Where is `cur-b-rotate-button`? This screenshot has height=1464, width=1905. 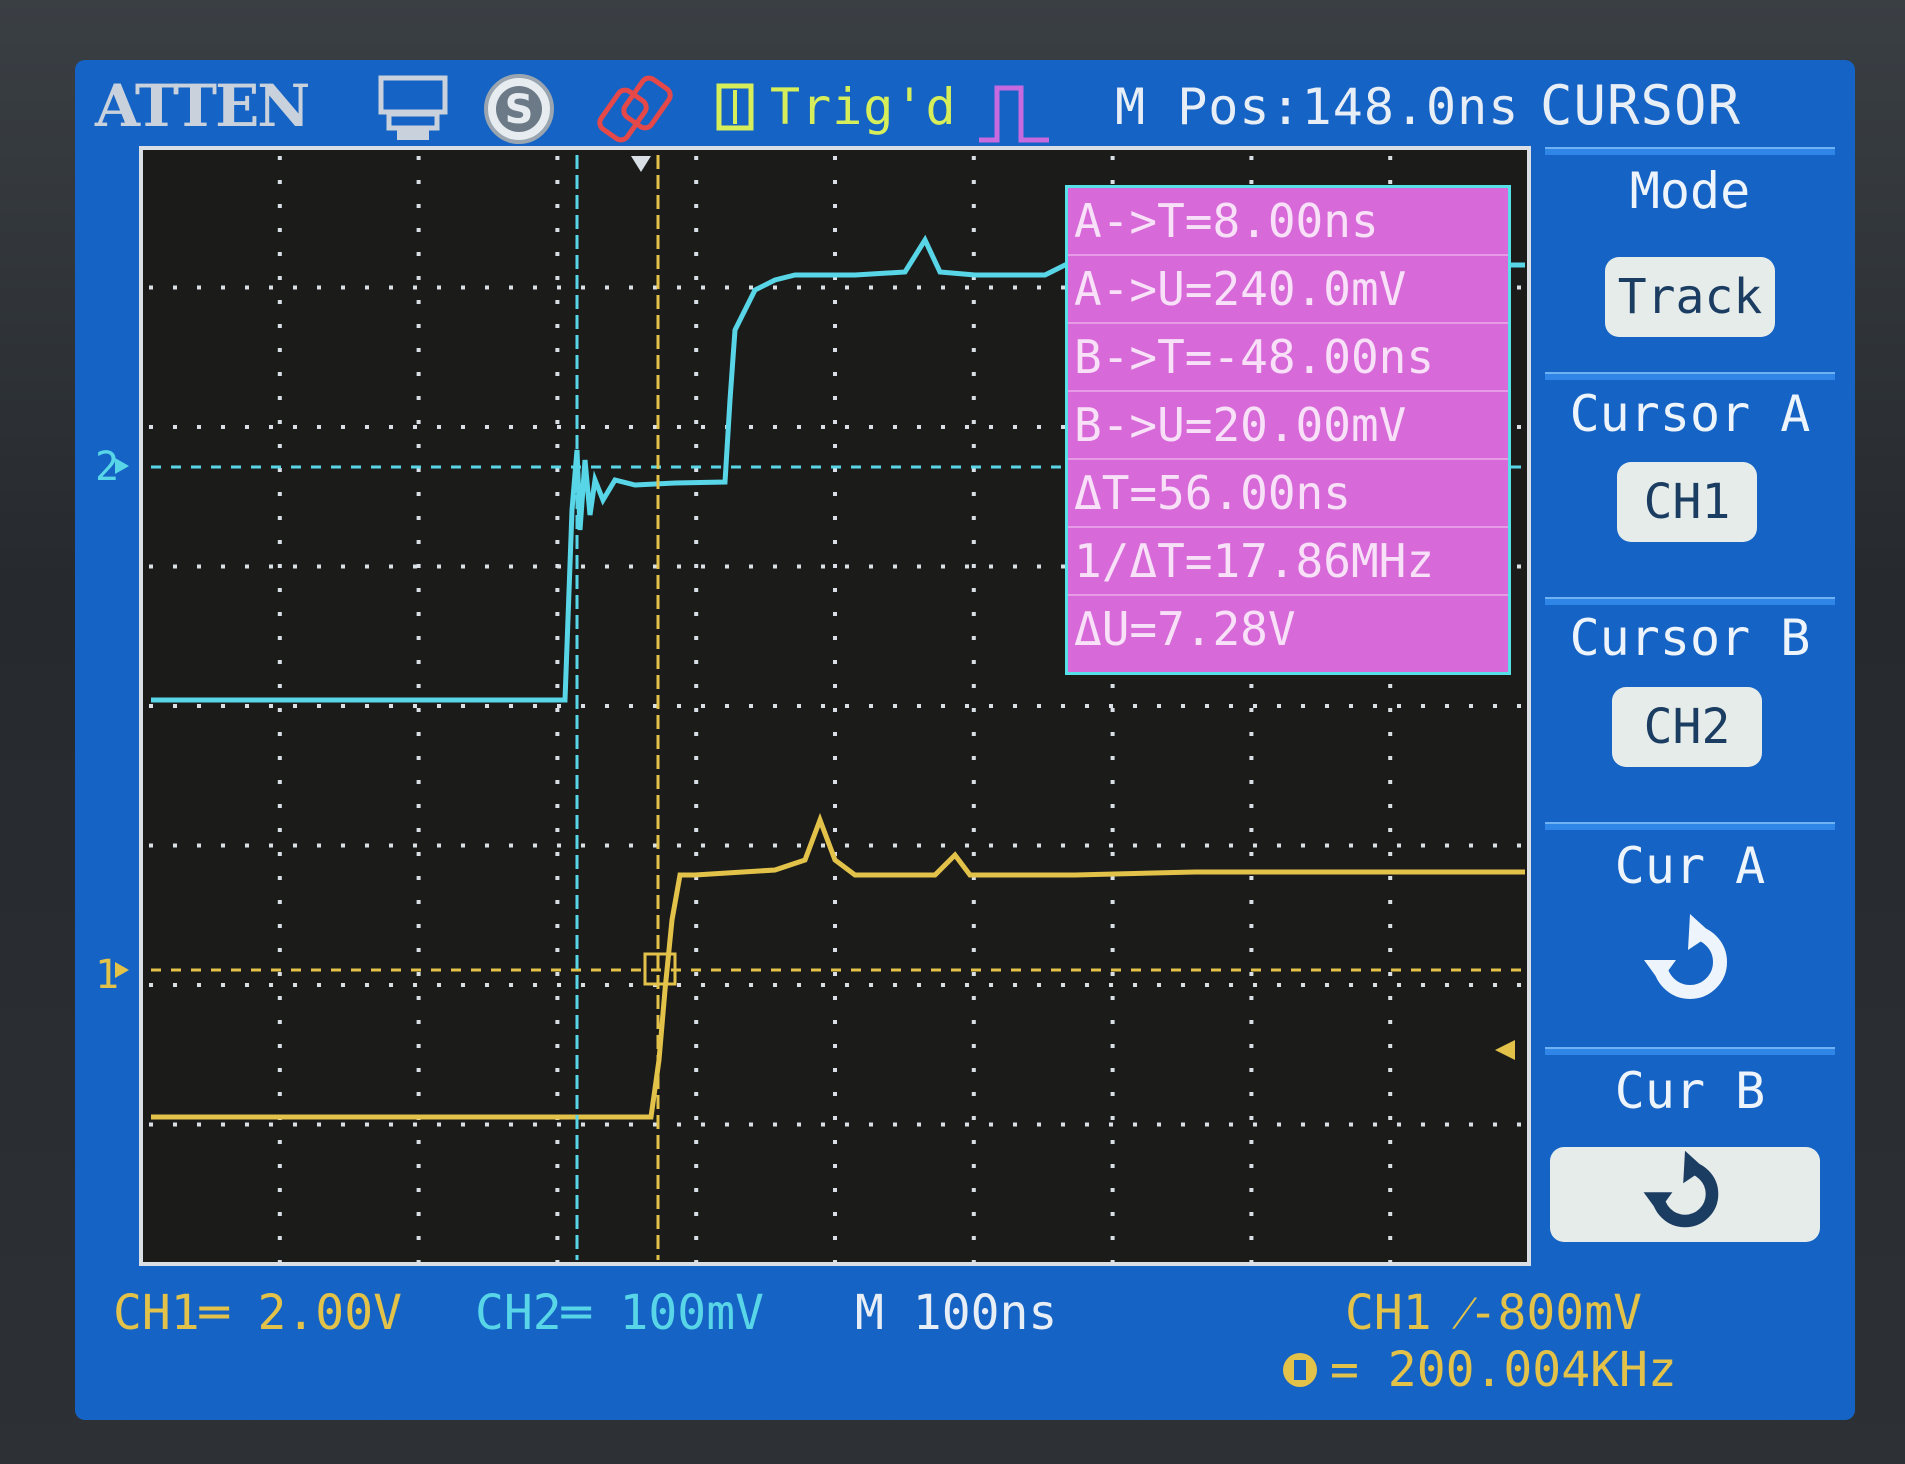 cur-b-rotate-button is located at coordinates (1685, 1194).